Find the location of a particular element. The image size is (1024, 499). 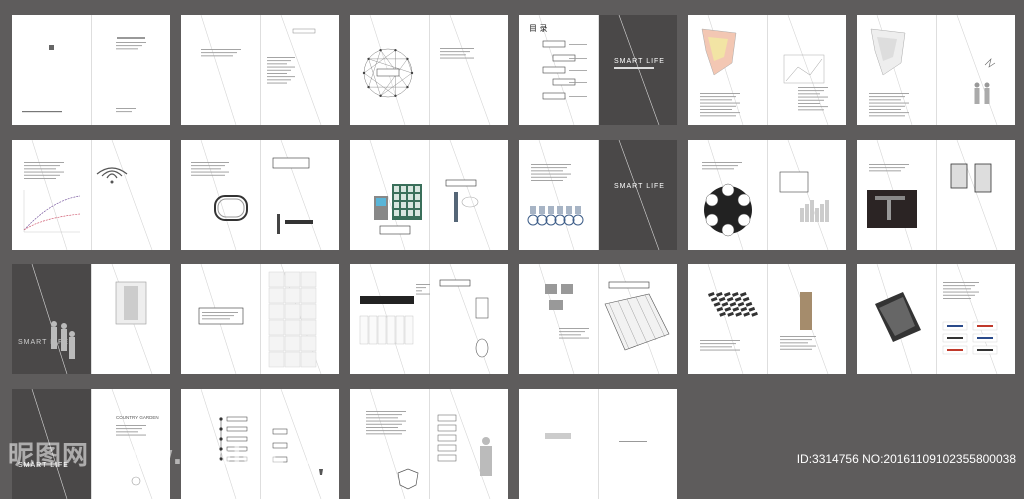

spread-artwork: 目 录 SMART LIFE is located at coordinates (597, 70).